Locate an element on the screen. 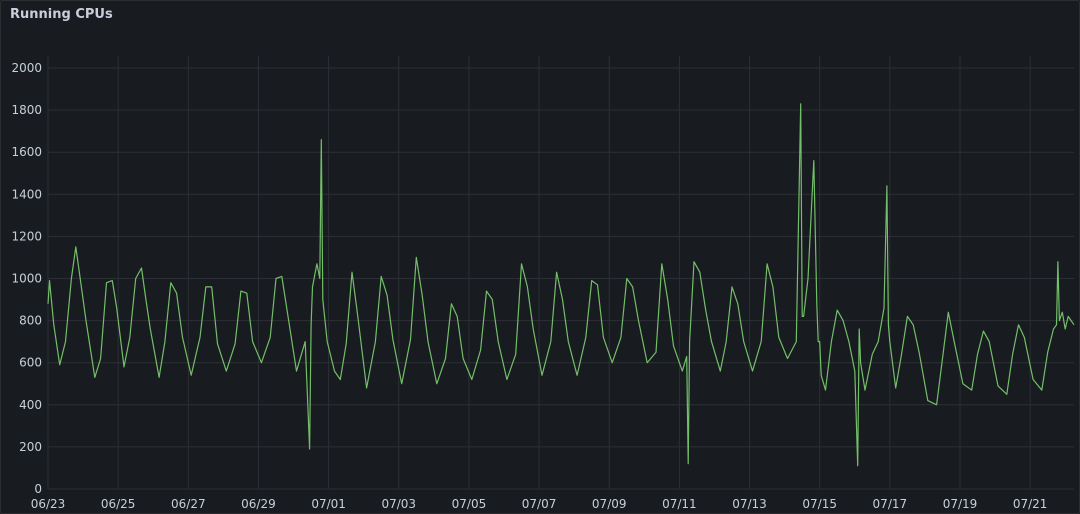  y-tick-label: 1000 is located at coordinates (26, 279).